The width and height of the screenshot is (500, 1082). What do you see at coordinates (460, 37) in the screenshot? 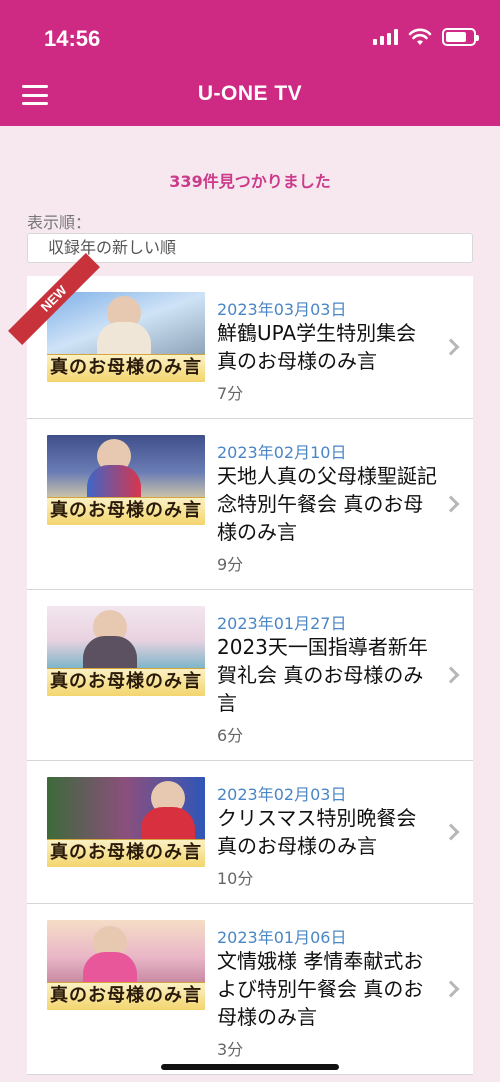
I see `battery-icon` at bounding box center [460, 37].